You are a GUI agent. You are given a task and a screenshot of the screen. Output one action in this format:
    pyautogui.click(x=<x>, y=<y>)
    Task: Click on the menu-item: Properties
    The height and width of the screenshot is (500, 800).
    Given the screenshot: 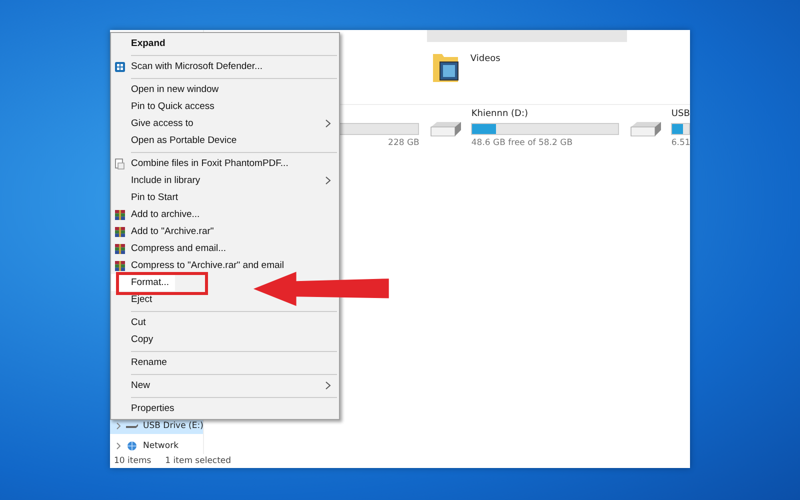 What is the action you would take?
    pyautogui.click(x=145, y=408)
    